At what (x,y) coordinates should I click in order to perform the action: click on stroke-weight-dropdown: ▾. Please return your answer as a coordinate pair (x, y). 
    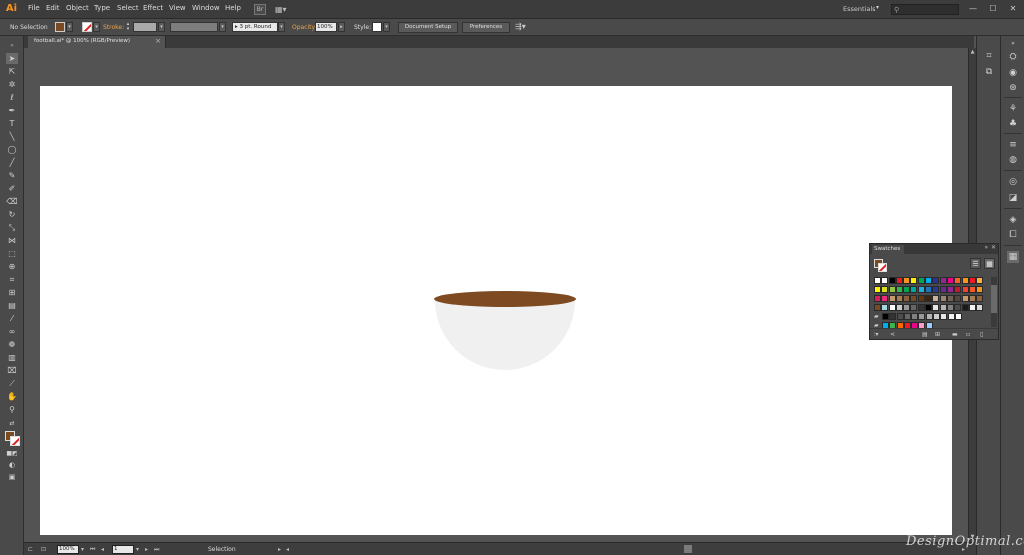
    Looking at the image, I should click on (161, 27).